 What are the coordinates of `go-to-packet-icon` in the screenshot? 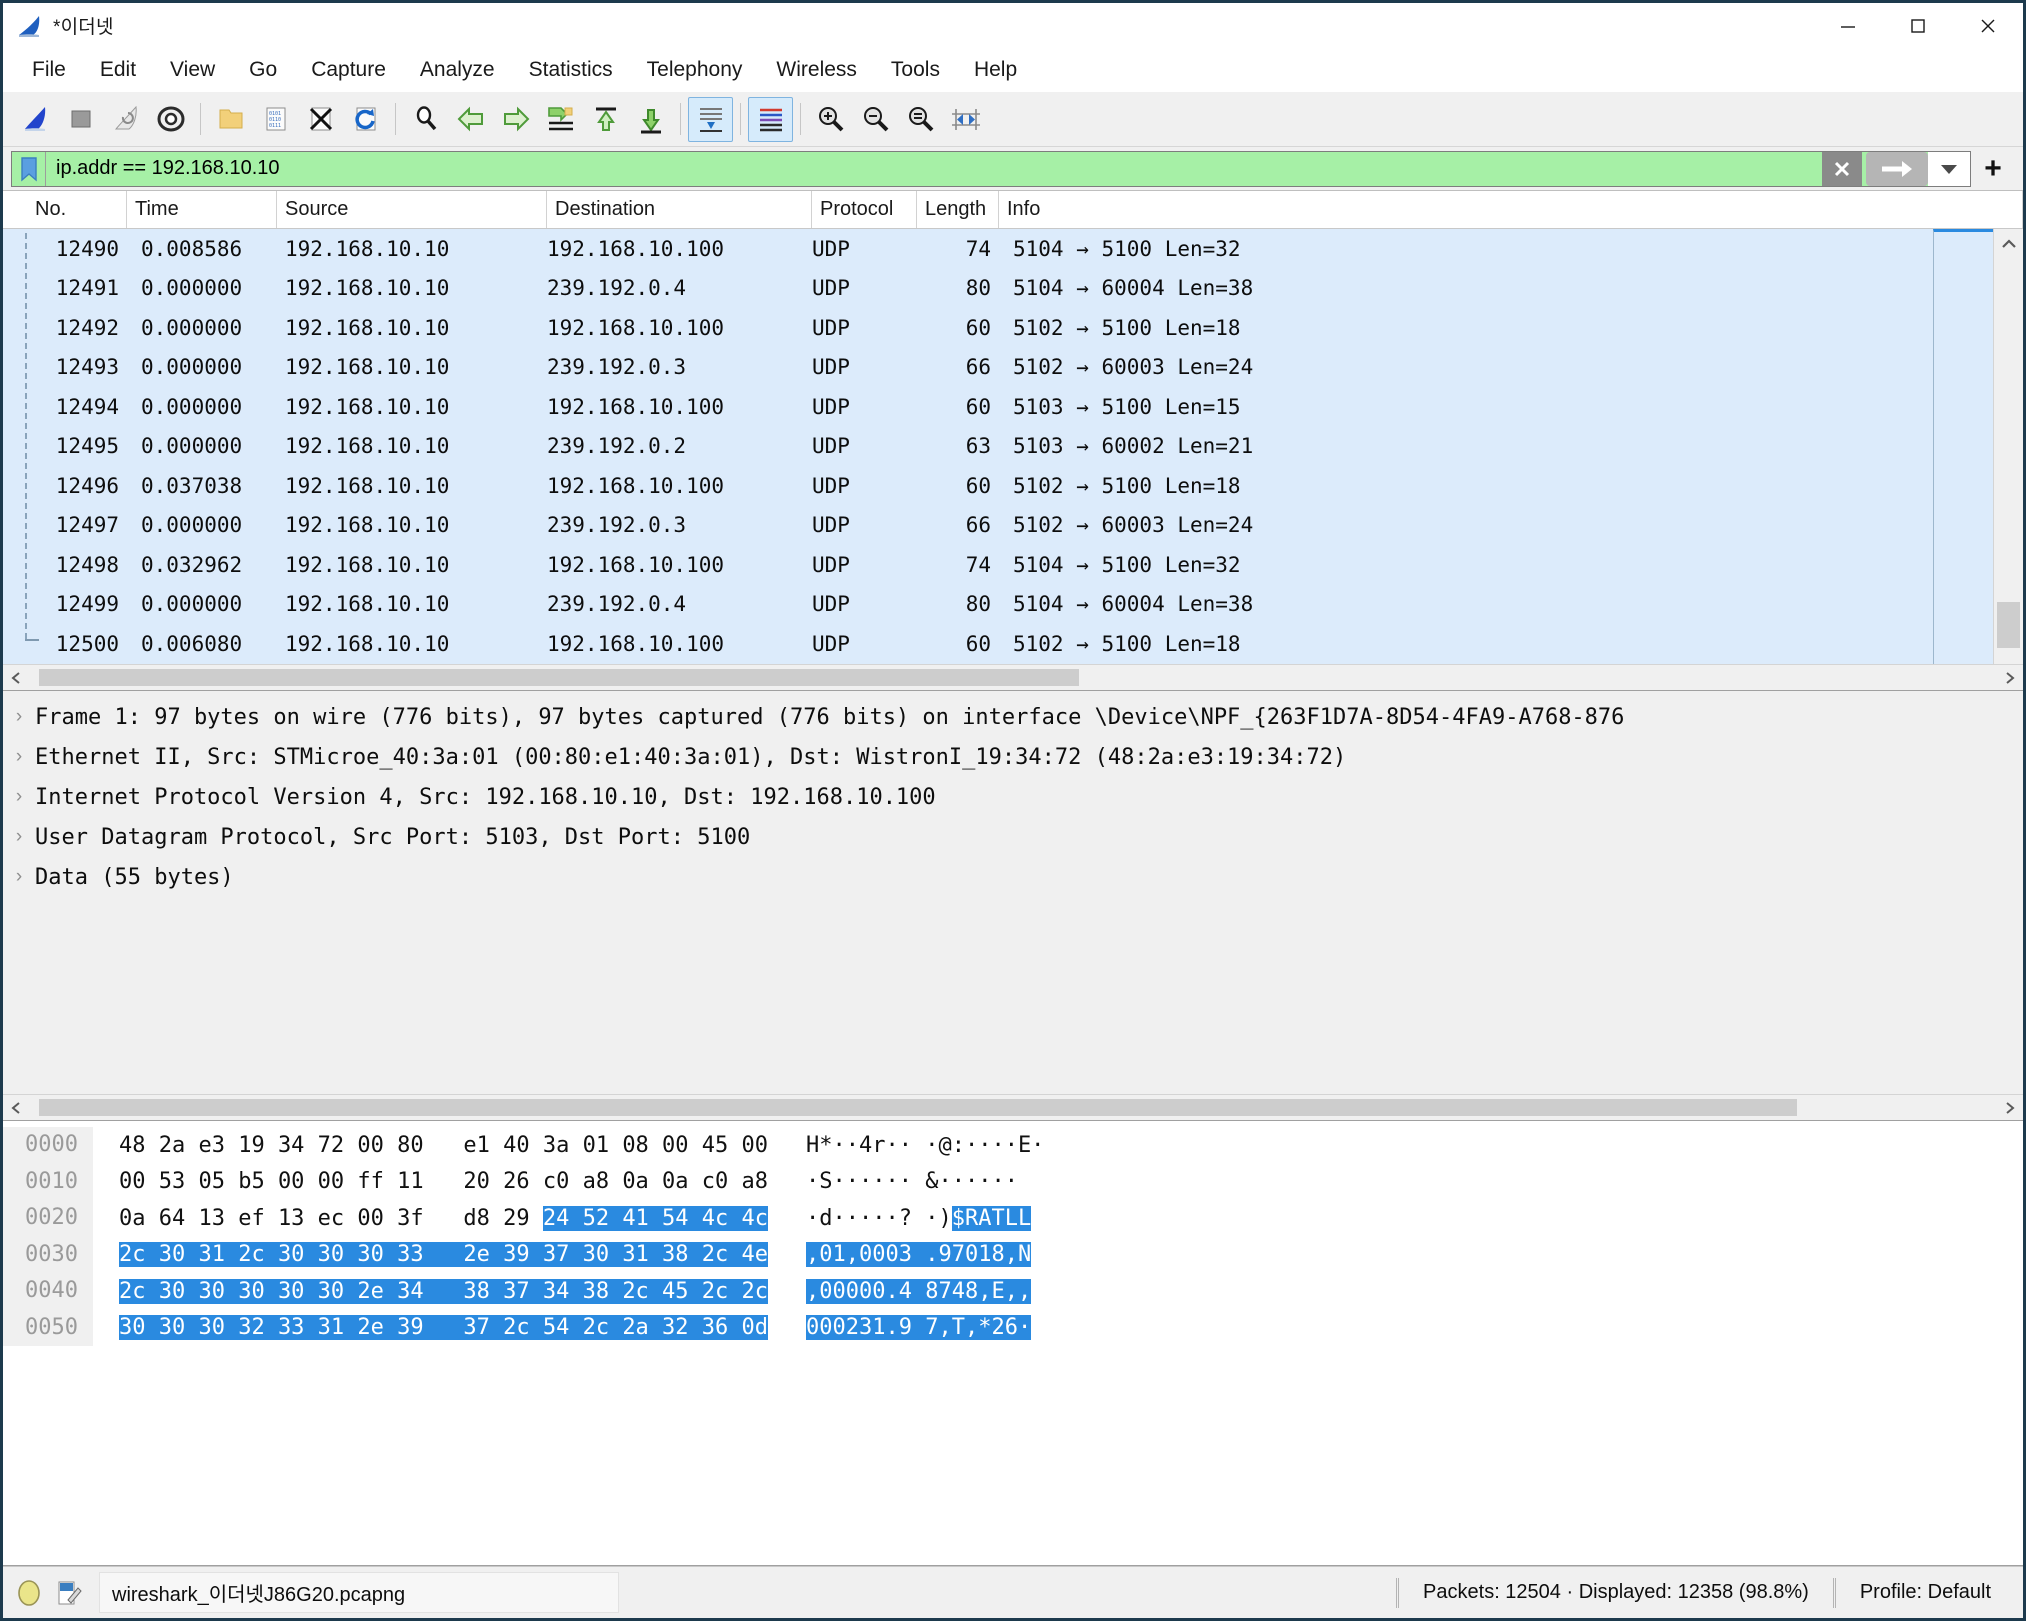 It's located at (560, 119).